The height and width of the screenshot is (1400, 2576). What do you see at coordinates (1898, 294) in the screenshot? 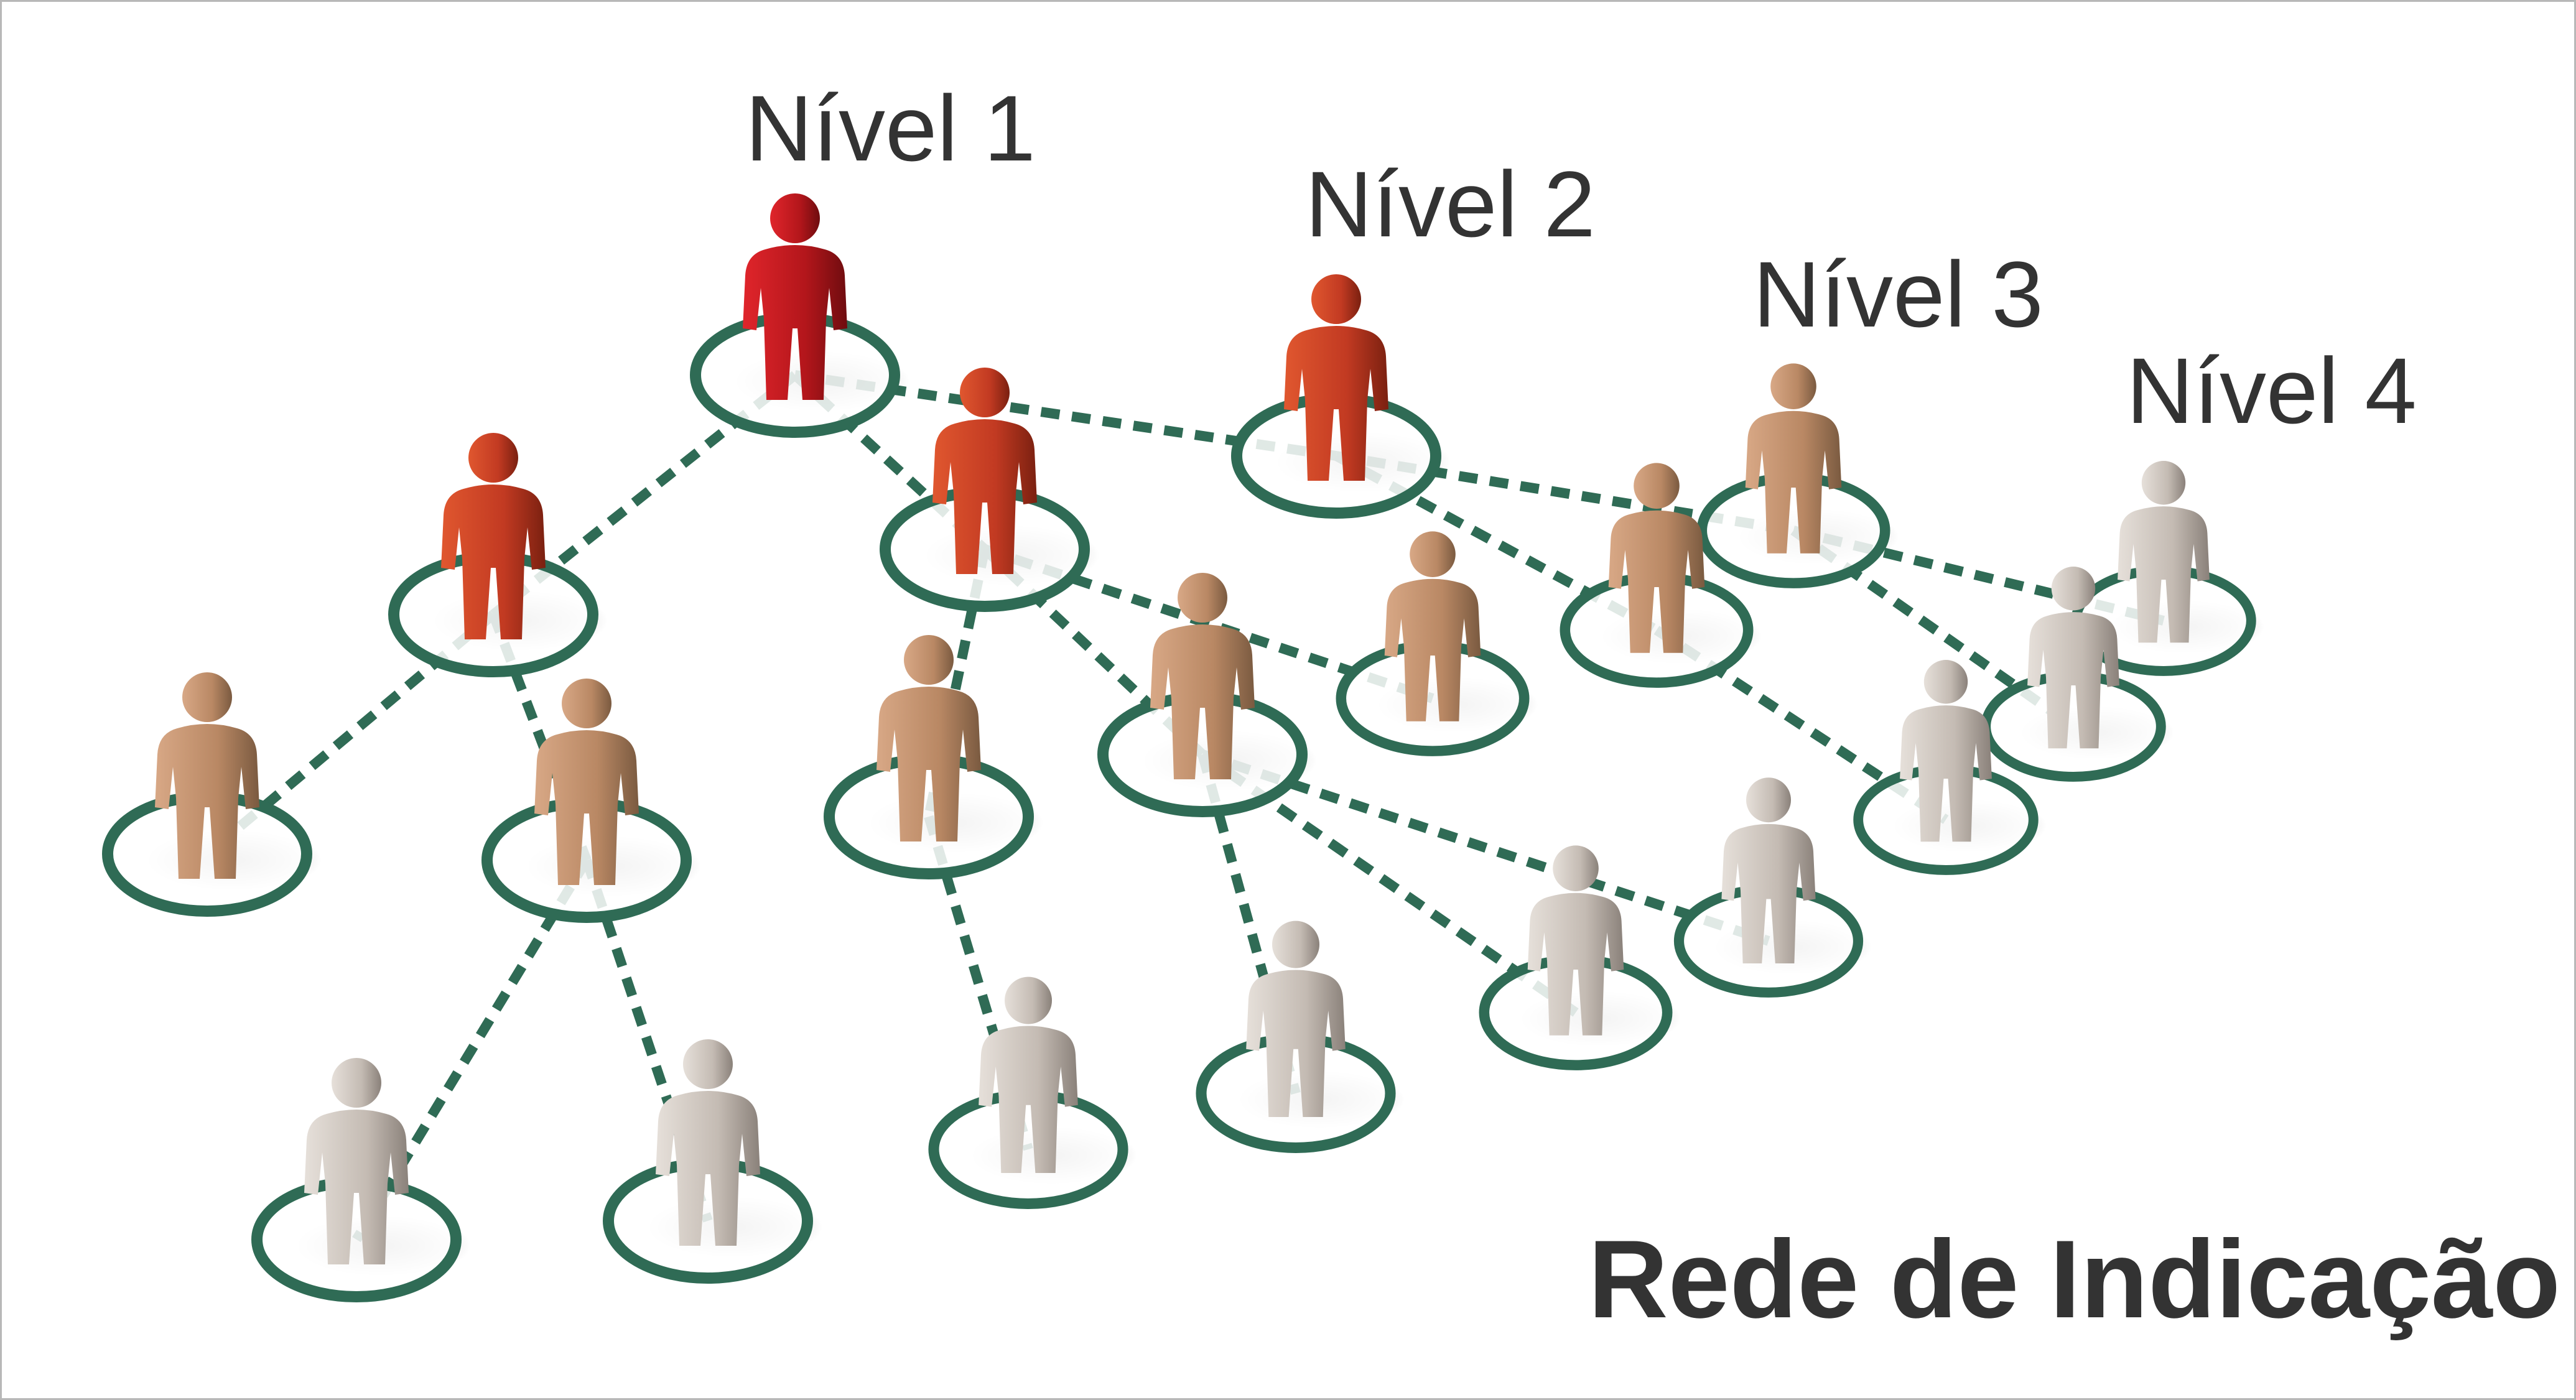
I see `level-3-label: Nível 3` at bounding box center [1898, 294].